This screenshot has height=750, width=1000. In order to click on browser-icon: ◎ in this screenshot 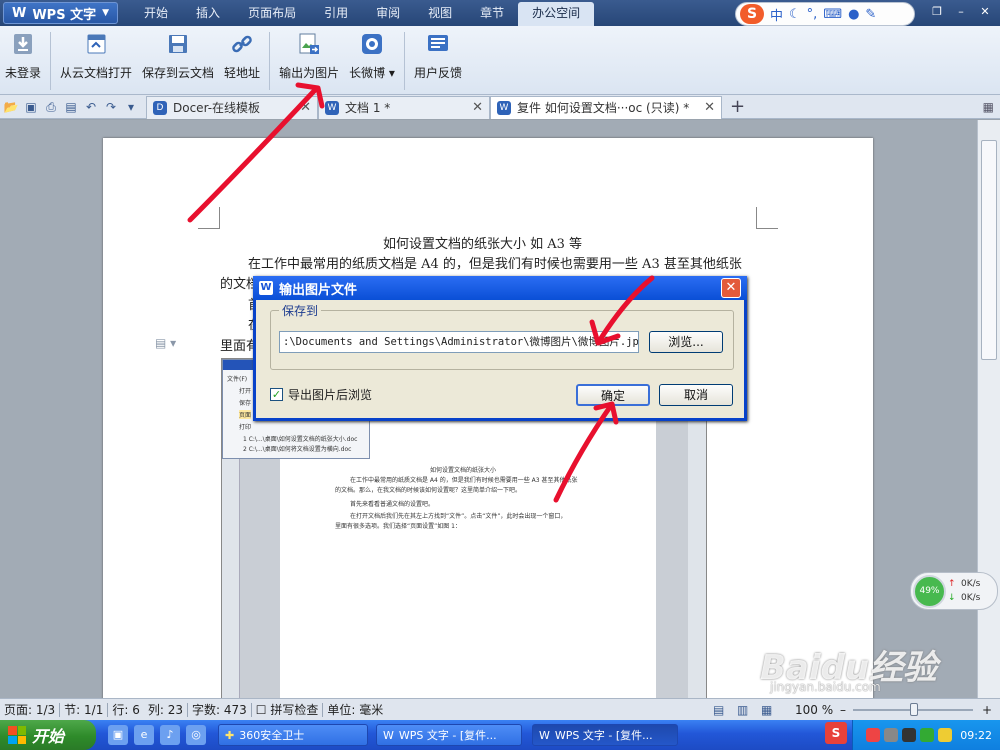, I will do `click(196, 735)`.